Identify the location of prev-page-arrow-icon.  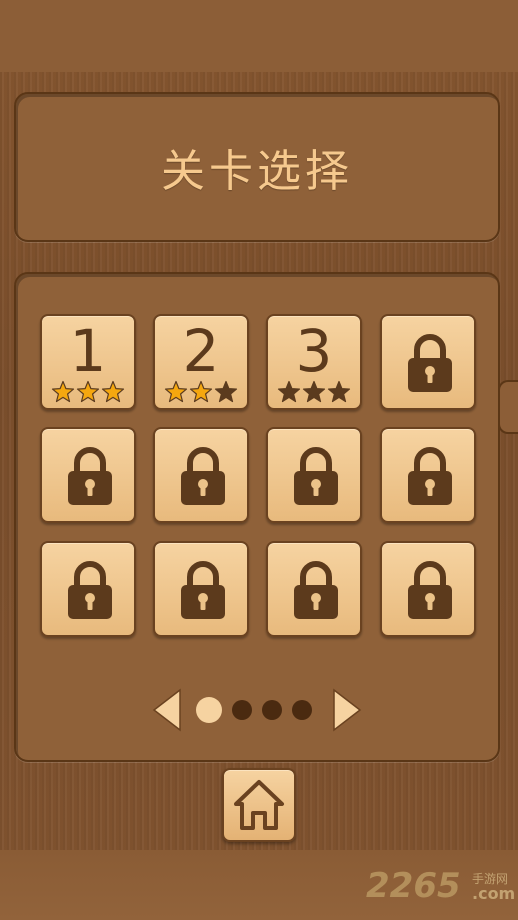
(167, 710).